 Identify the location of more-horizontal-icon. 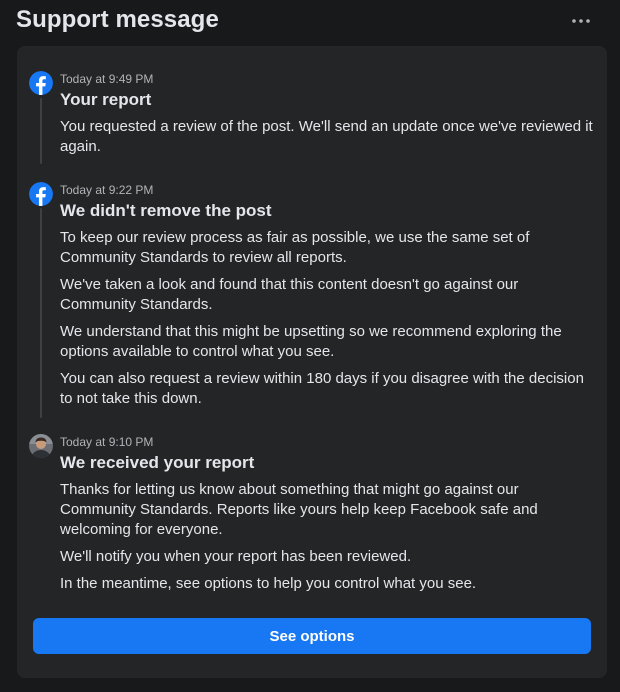
(581, 21).